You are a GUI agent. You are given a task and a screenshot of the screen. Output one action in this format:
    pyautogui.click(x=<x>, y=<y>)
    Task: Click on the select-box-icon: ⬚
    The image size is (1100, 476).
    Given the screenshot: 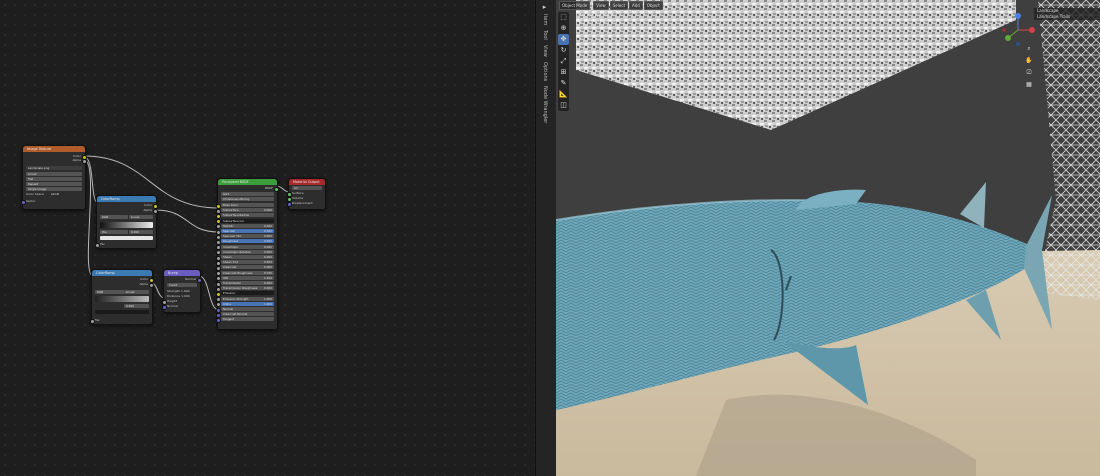 What is the action you would take?
    pyautogui.click(x=563, y=17)
    